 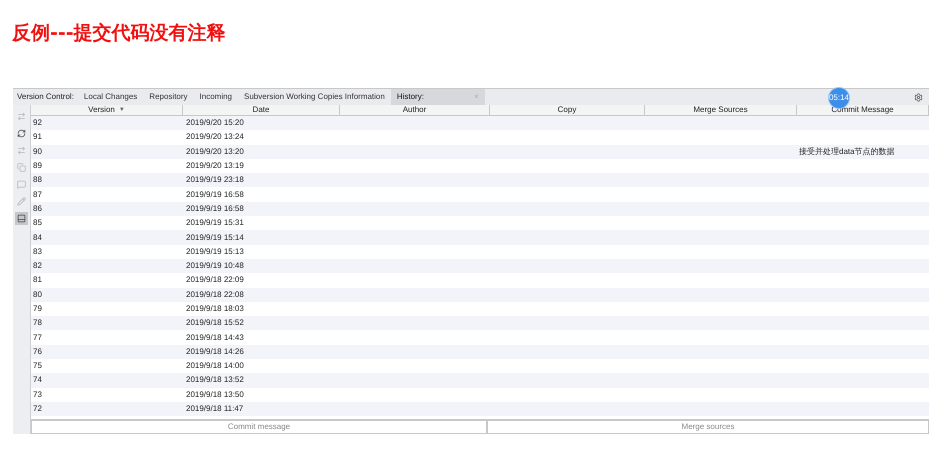 What do you see at coordinates (37, 194) in the screenshot?
I see `table-cell: 87` at bounding box center [37, 194].